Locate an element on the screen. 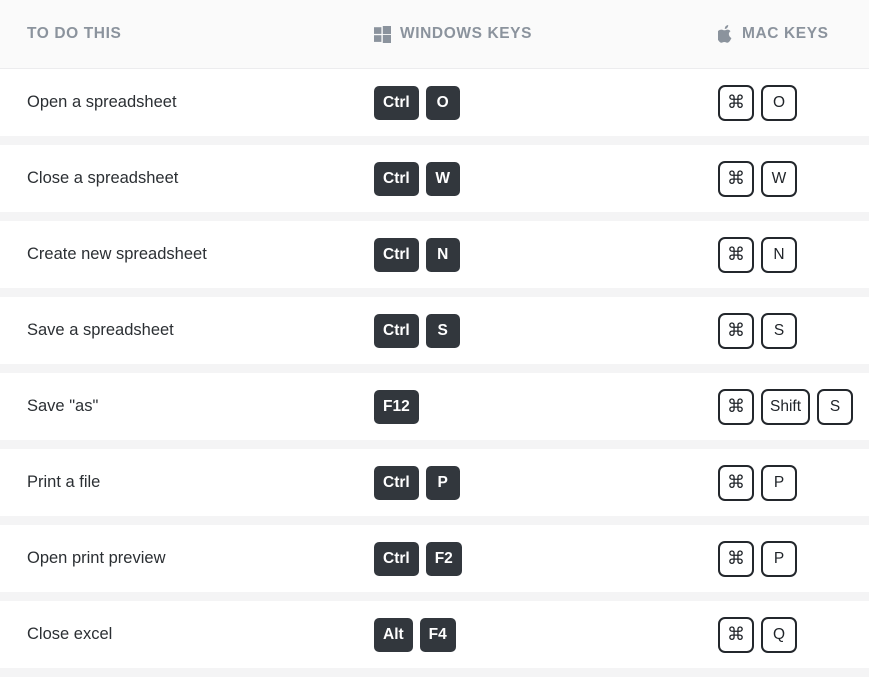 The height and width of the screenshot is (677, 869). shortcut-row: Close a spreadsheet Ctrl W ⌘ W is located at coordinates (434, 178).